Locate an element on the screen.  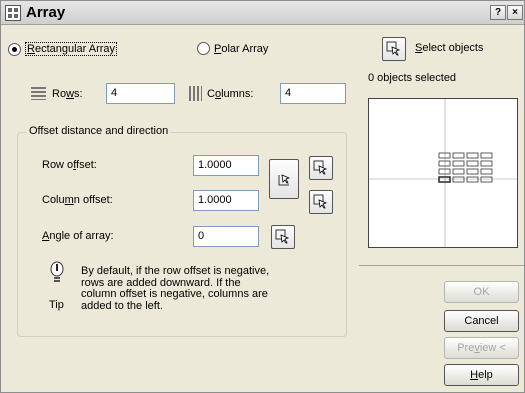
polar-array-label: Polar Array is located at coordinates (241, 48).